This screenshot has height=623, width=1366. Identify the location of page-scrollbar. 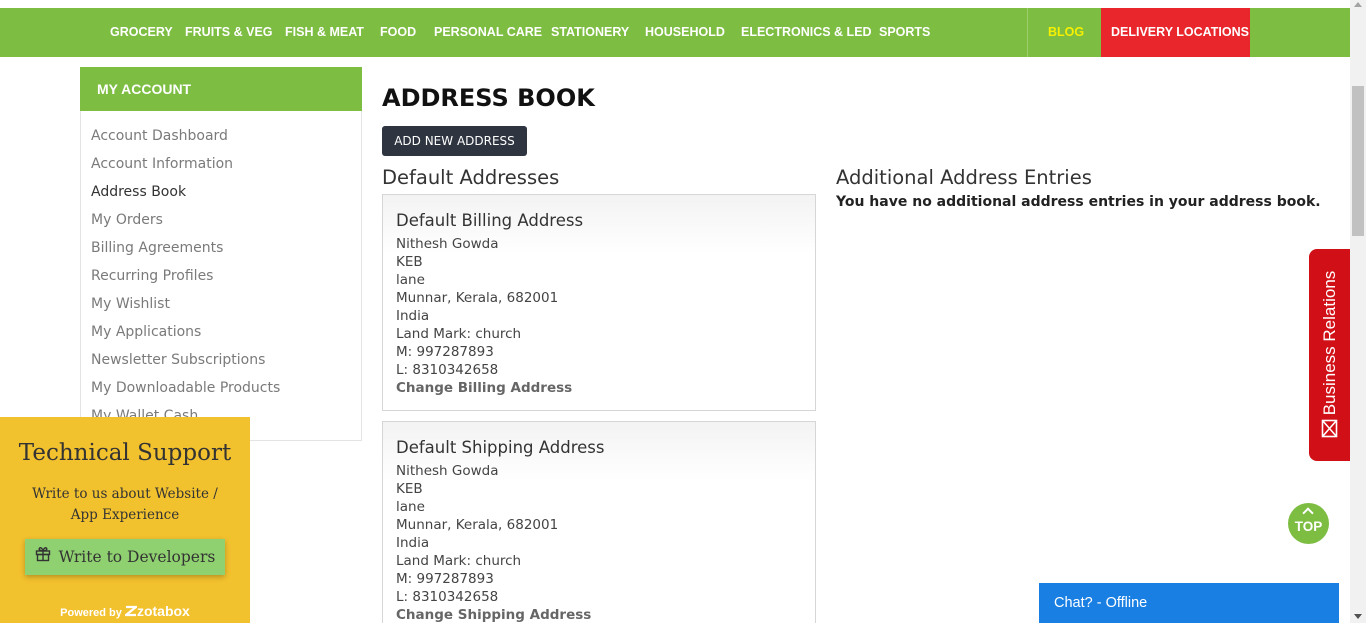
(1358, 311).